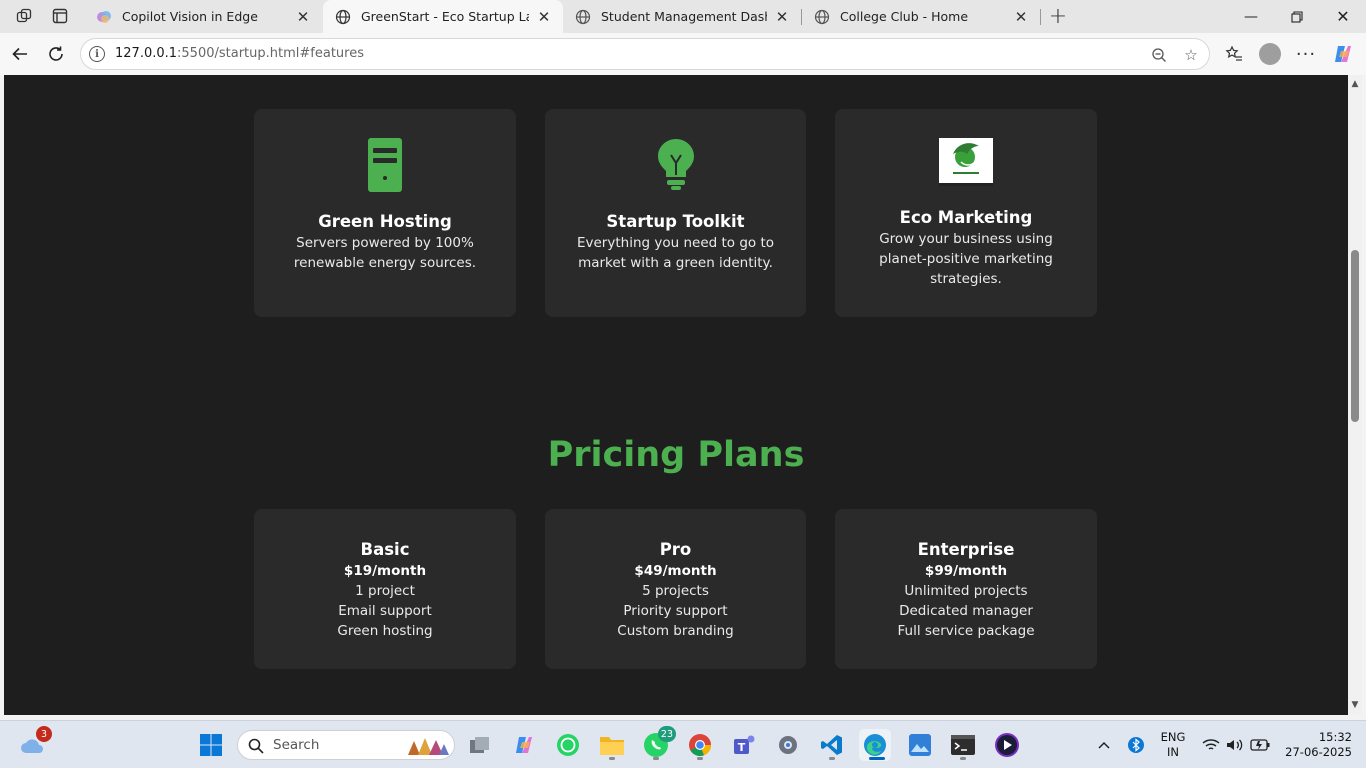 Image resolution: width=1366 pixels, height=768 pixels. Describe the element at coordinates (20, 54) in the screenshot. I see `back-icon` at that location.